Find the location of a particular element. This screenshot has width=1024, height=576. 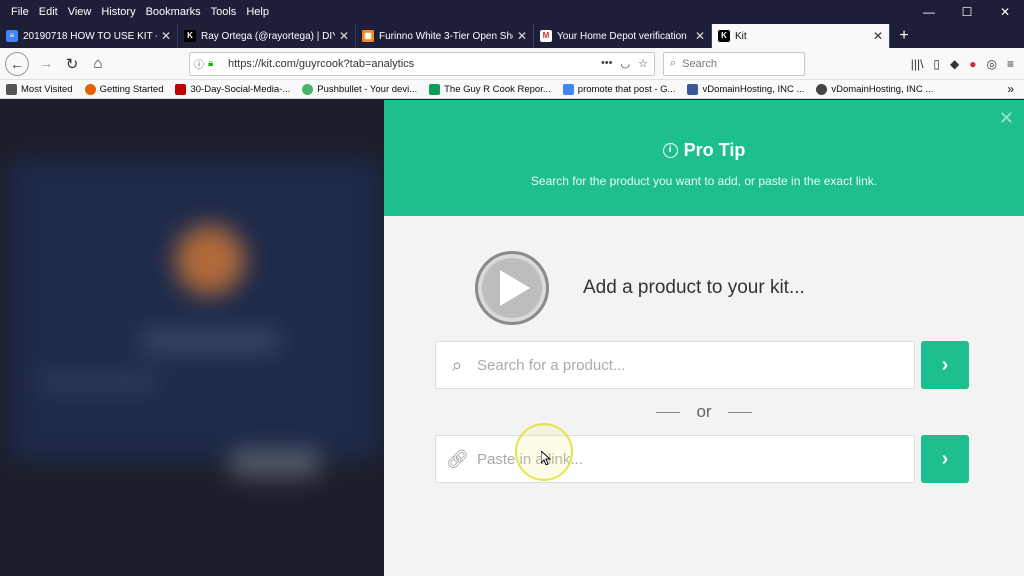

menu-help: Help is located at coordinates (257, 12).